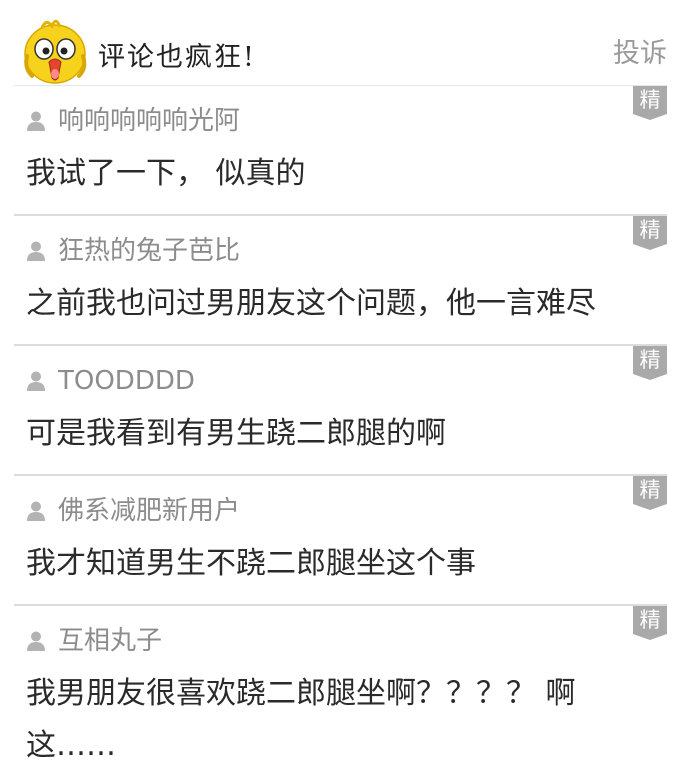 The image size is (681, 778). I want to click on comment-text: 我才知道男生不跷二郎腿坐这个事, so click(251, 563).